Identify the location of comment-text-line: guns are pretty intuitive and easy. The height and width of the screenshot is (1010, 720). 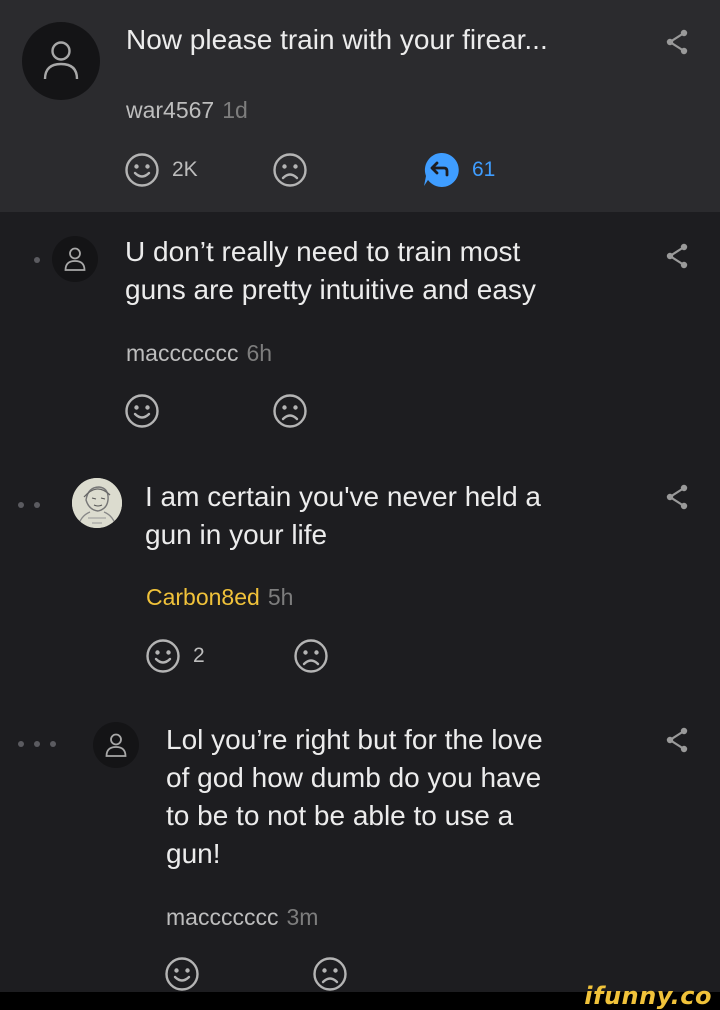
(330, 289).